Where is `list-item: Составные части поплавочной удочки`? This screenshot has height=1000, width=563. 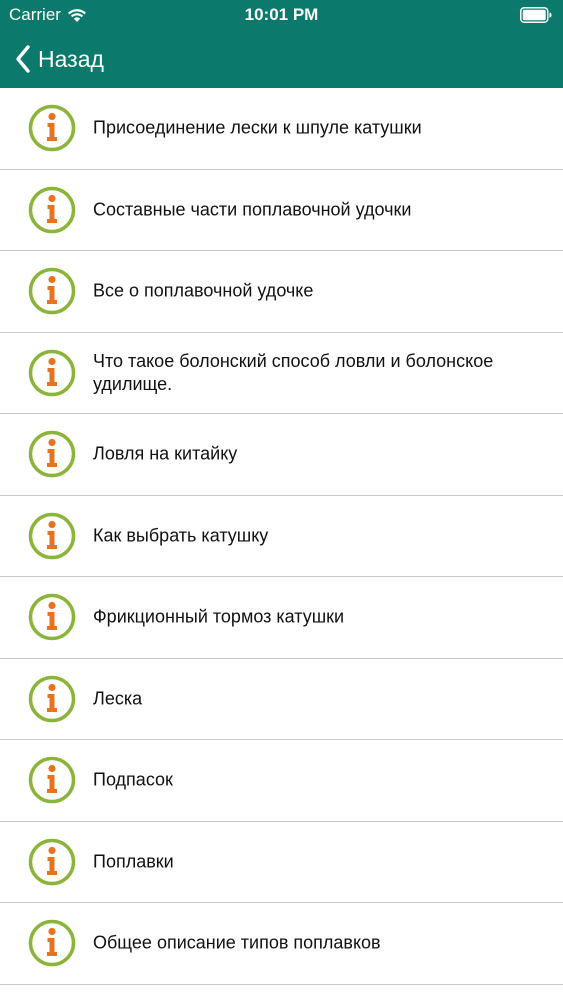 list-item: Составные части поплавочной удочки is located at coordinates (281, 210).